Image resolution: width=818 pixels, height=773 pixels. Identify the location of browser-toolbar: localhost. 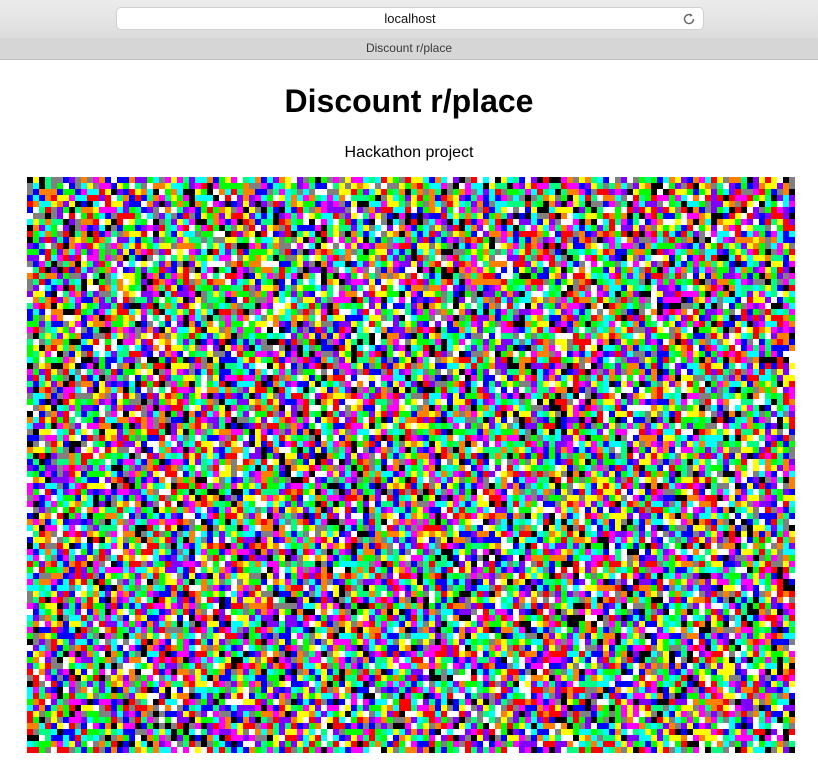
(409, 19).